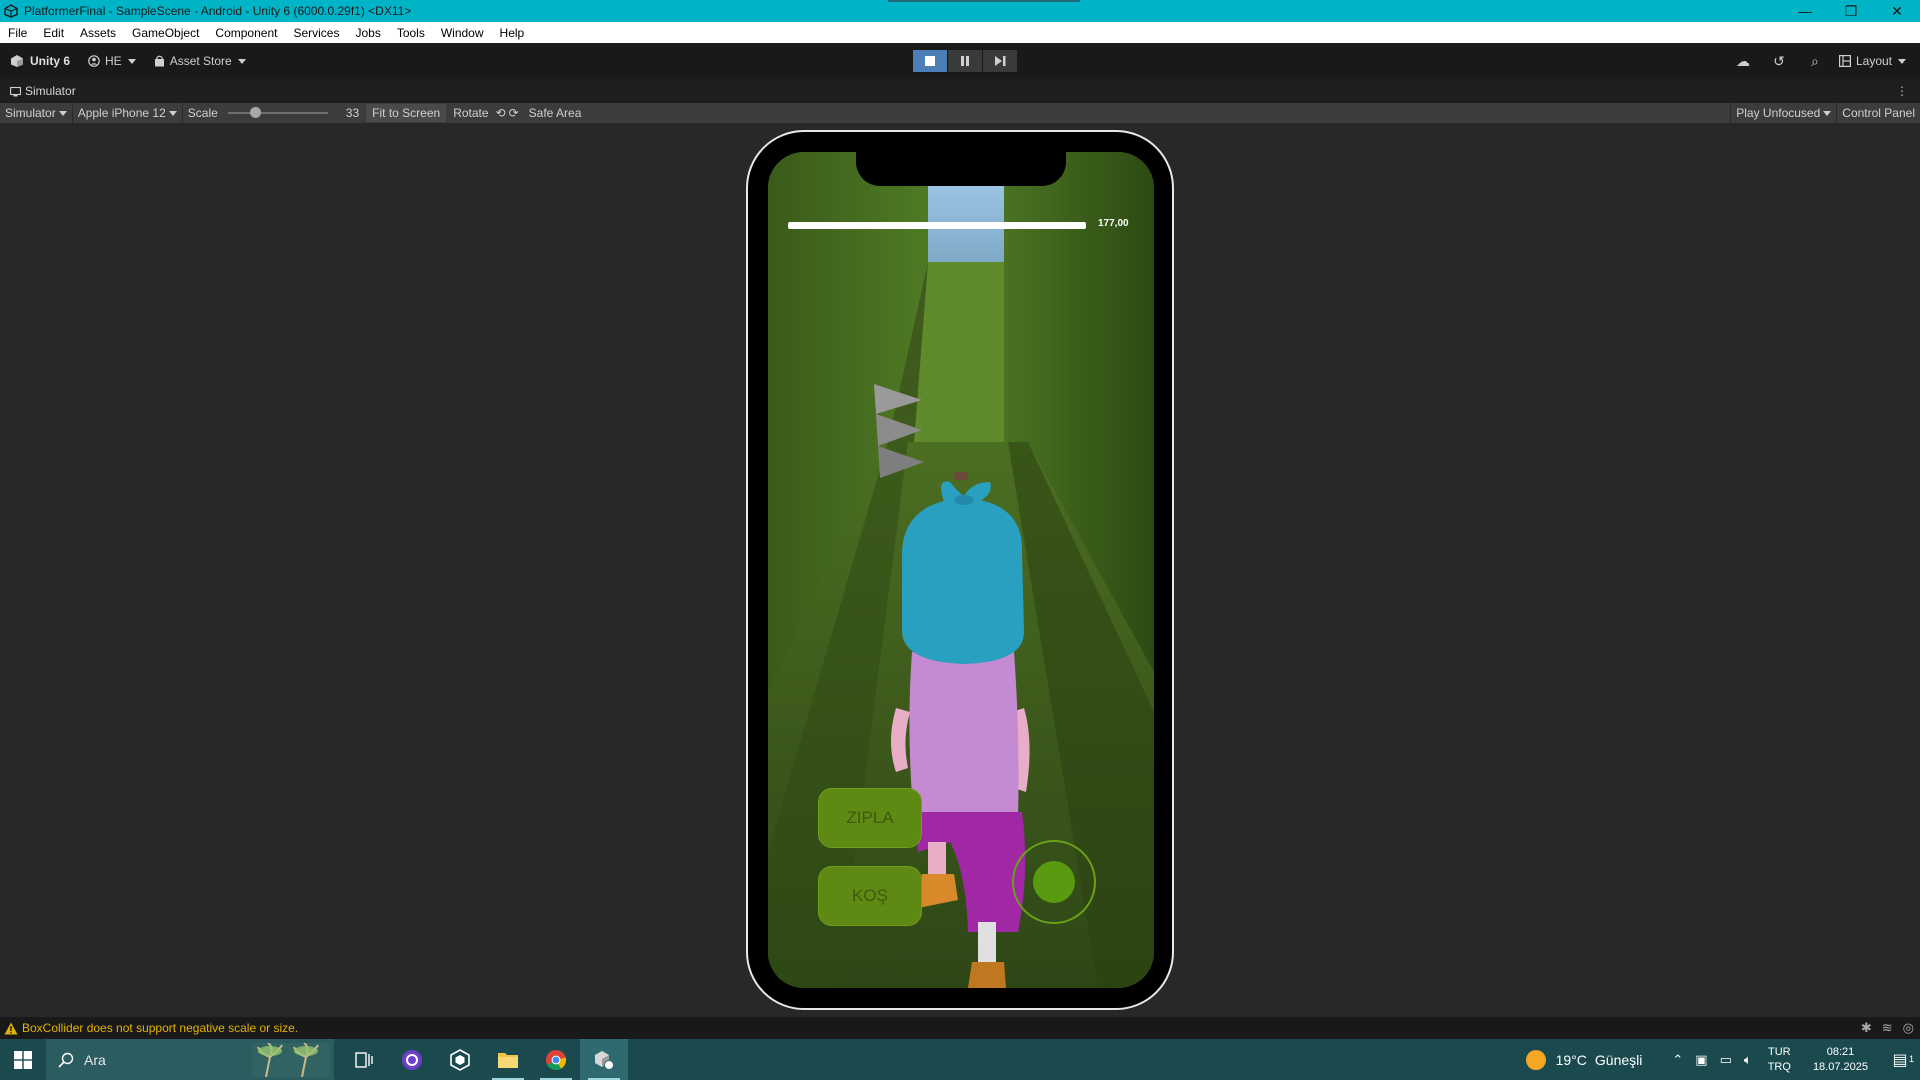 Image resolution: width=1920 pixels, height=1080 pixels. I want to click on run-button: KOŞ, so click(870, 896).